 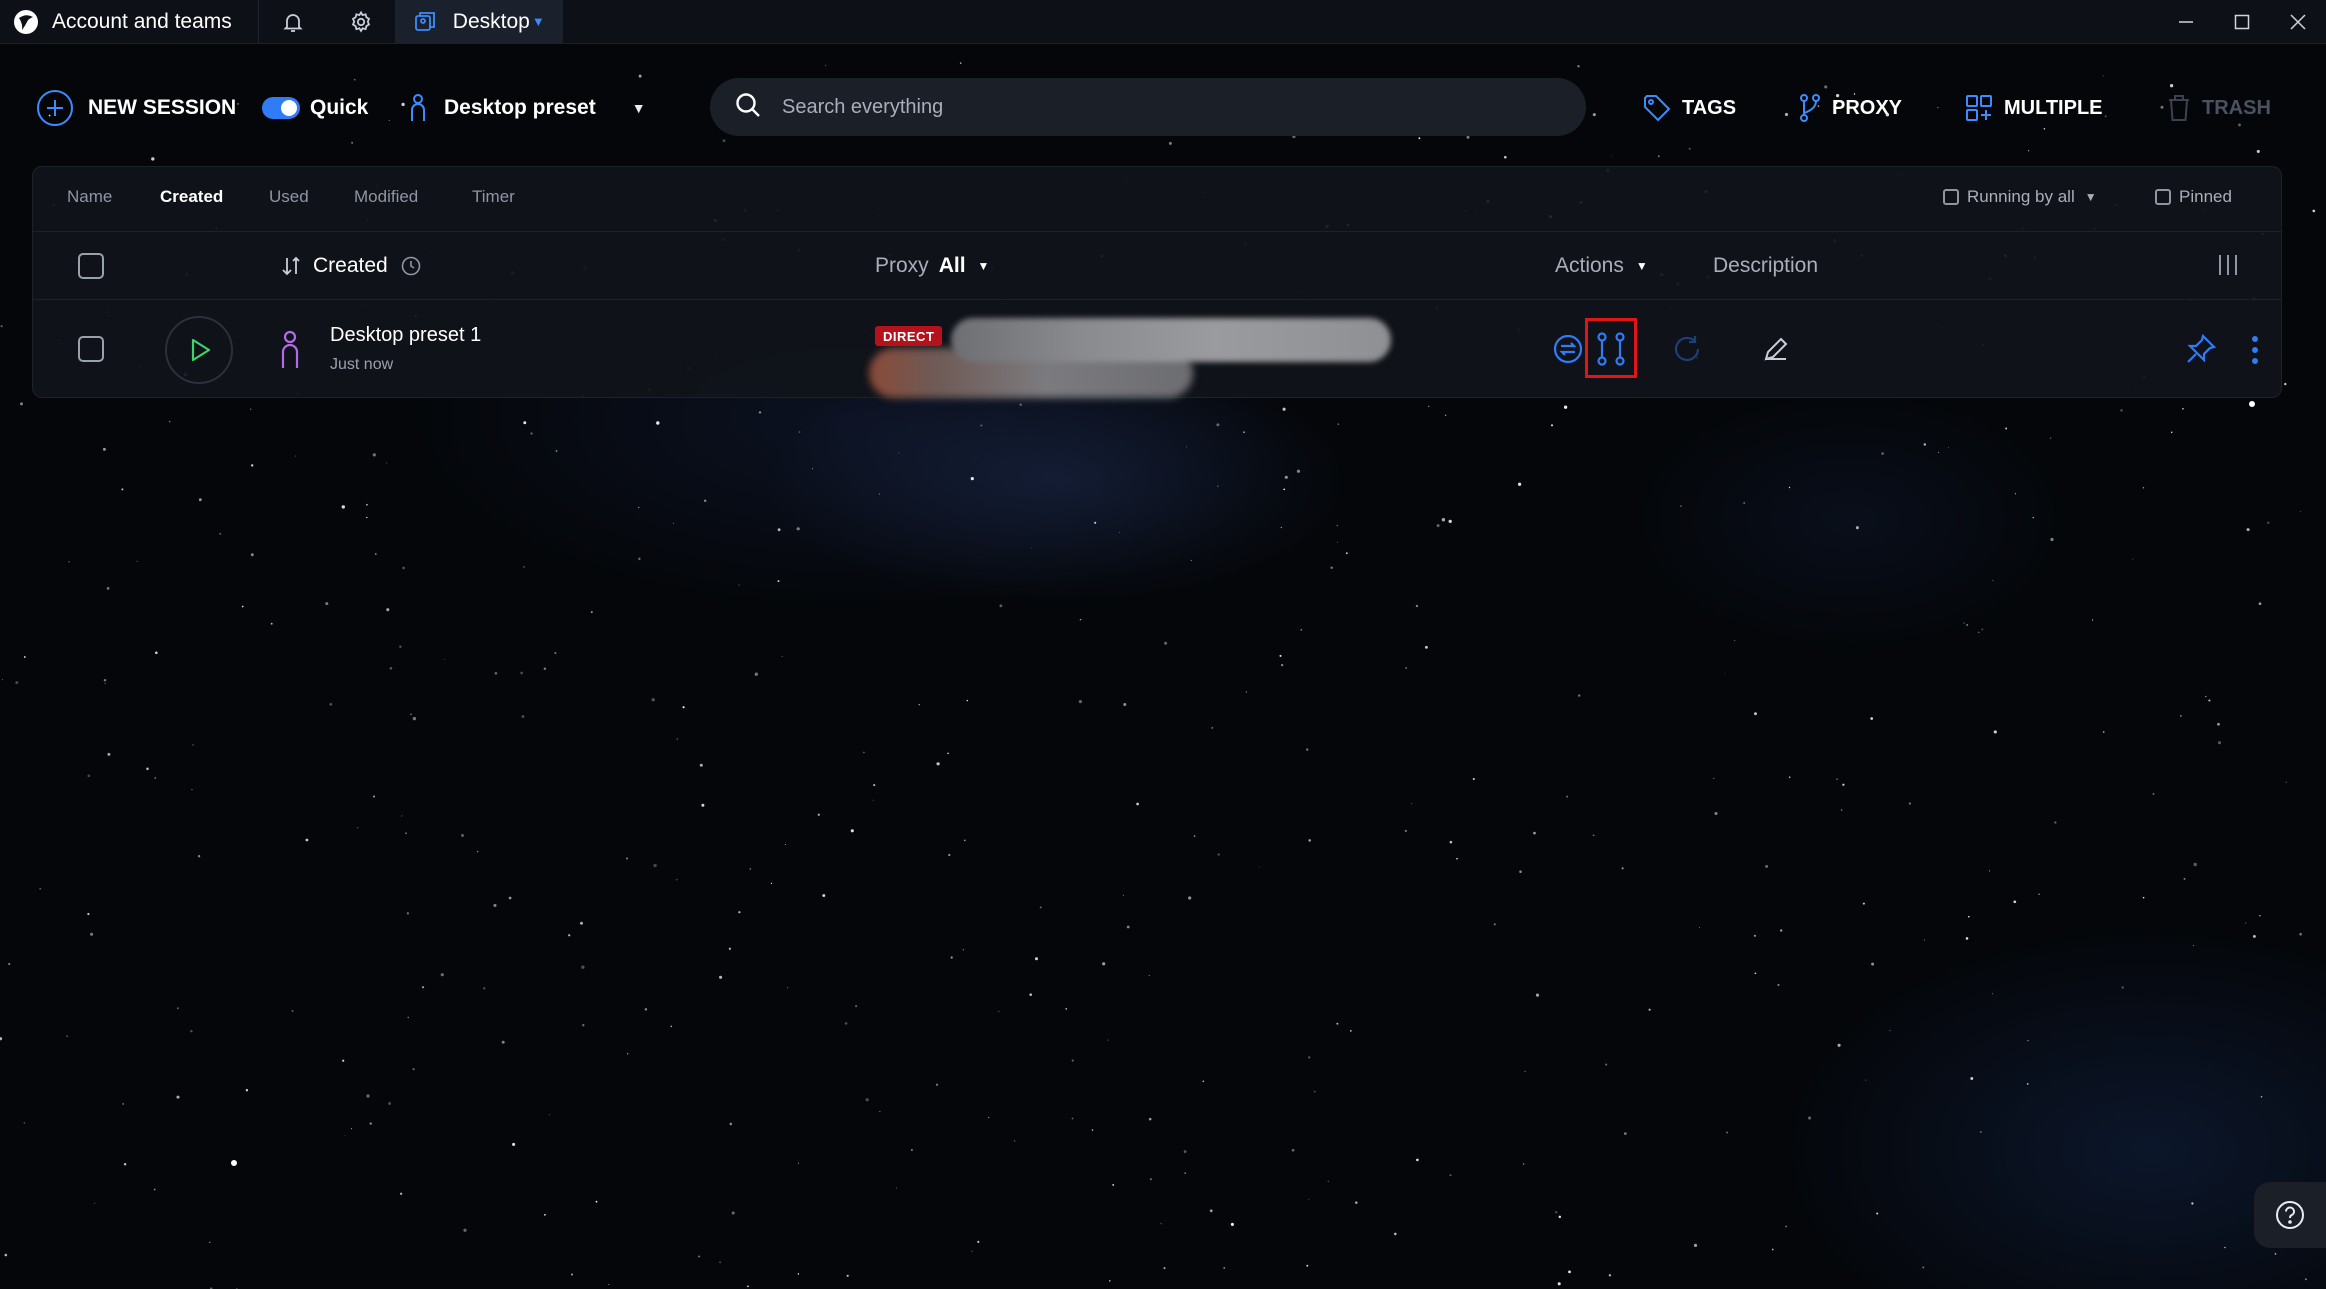 What do you see at coordinates (1160, 107) in the screenshot?
I see `search-input` at bounding box center [1160, 107].